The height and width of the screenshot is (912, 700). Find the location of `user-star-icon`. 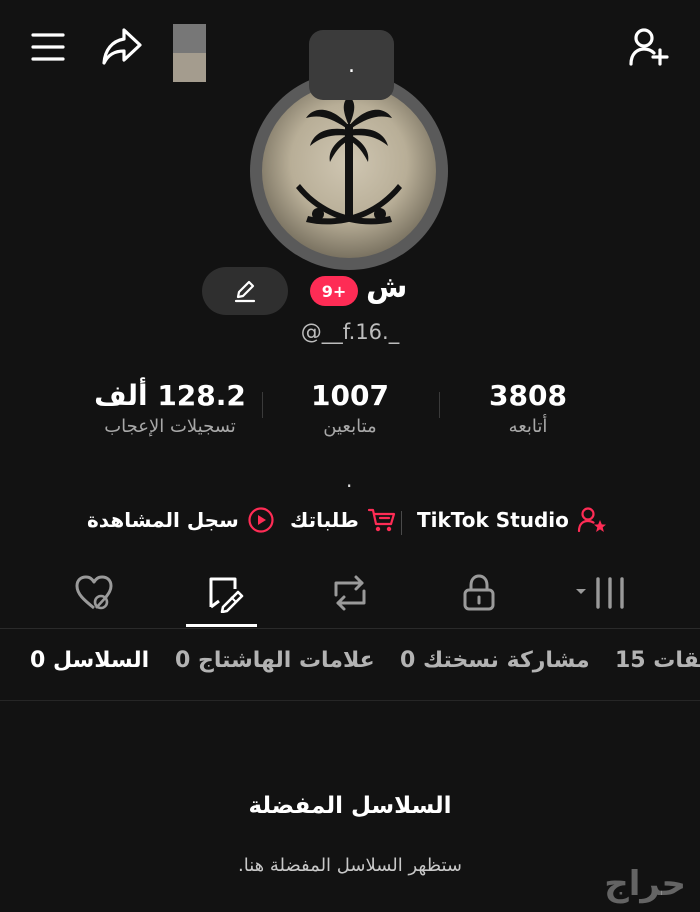

user-star-icon is located at coordinates (591, 520).